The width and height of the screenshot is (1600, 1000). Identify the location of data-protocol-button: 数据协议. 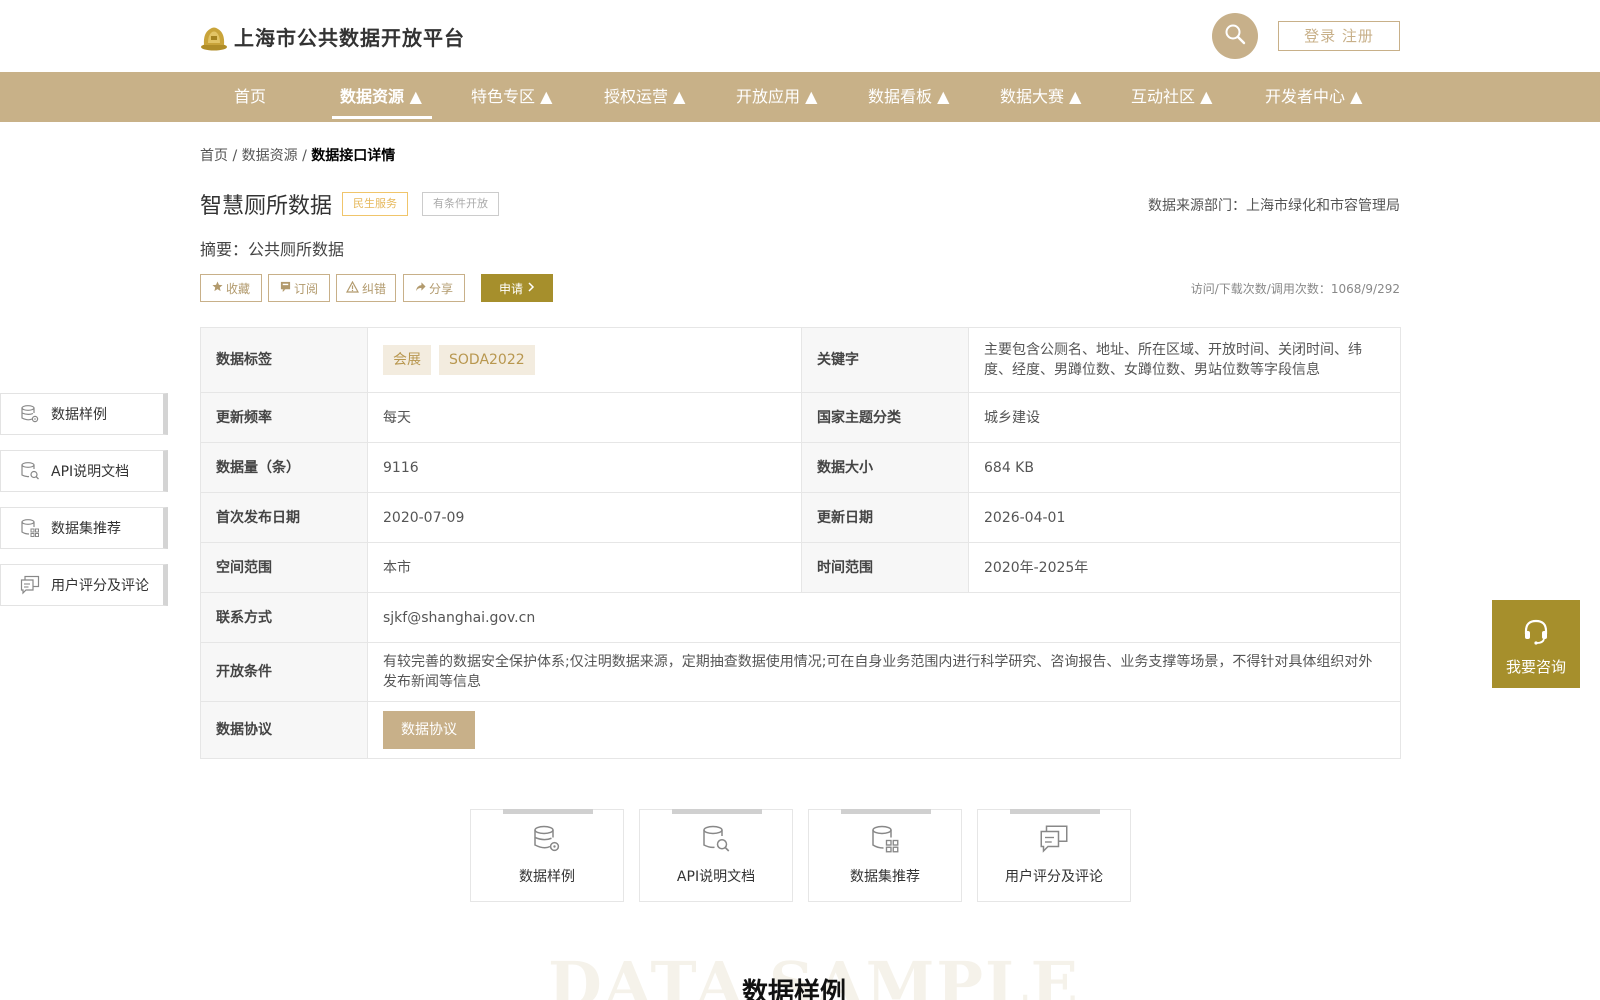
(429, 730).